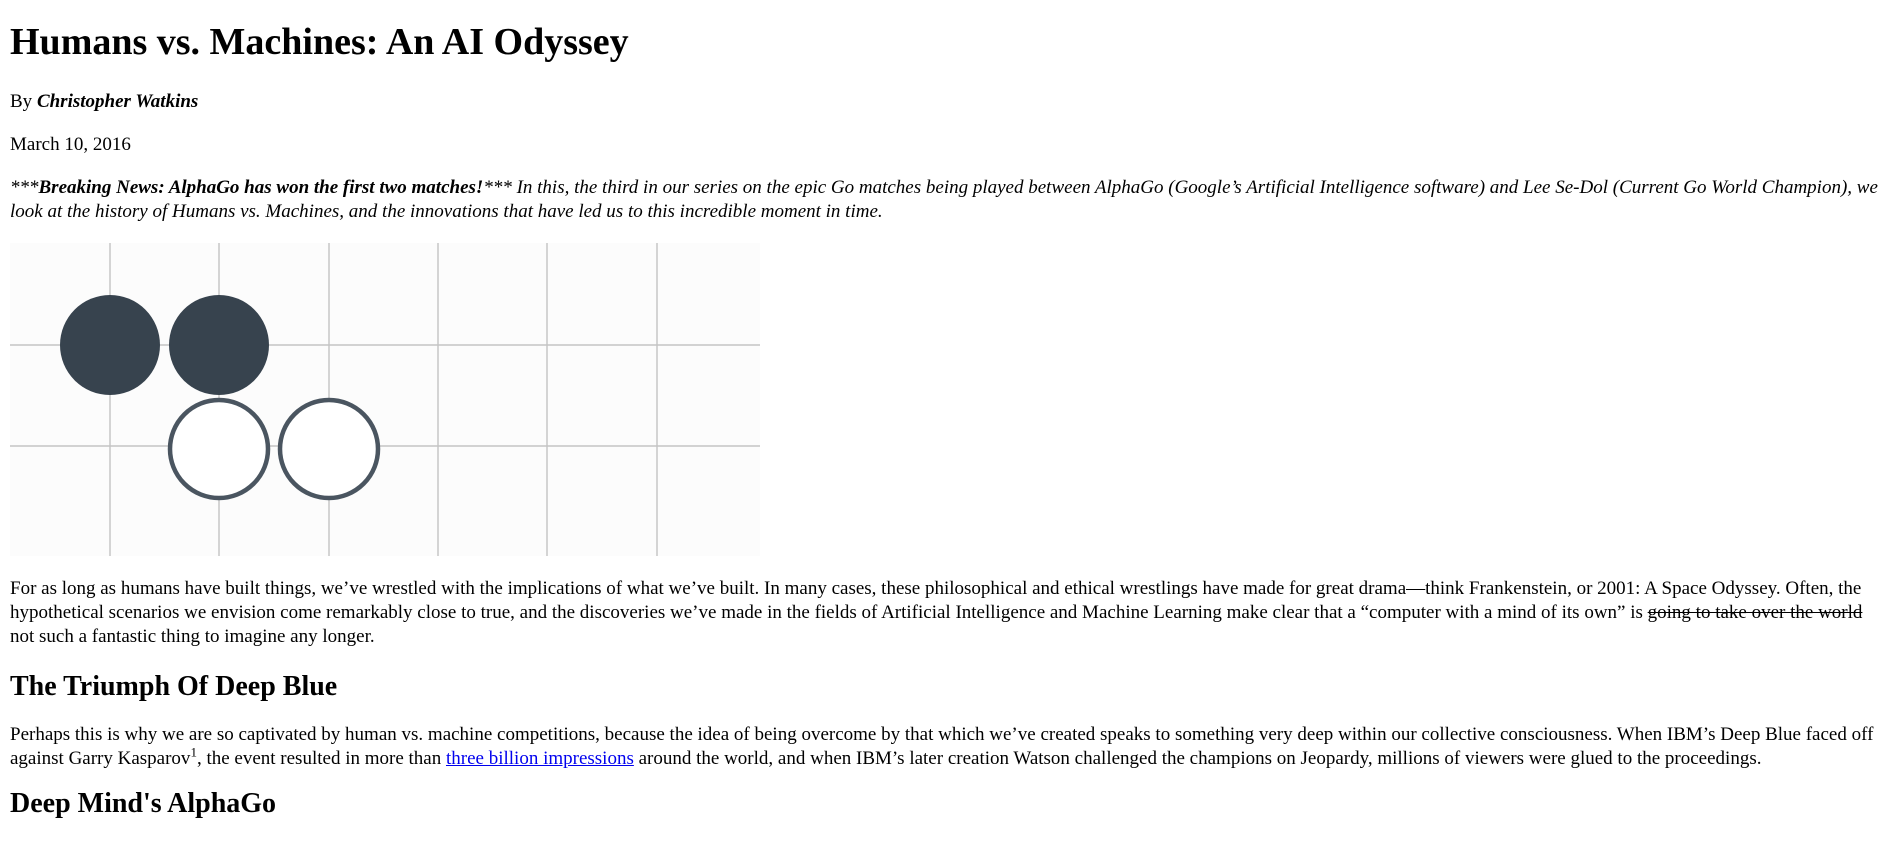  What do you see at coordinates (950, 102) in the screenshot?
I see `byline: By Christopher Watkins` at bounding box center [950, 102].